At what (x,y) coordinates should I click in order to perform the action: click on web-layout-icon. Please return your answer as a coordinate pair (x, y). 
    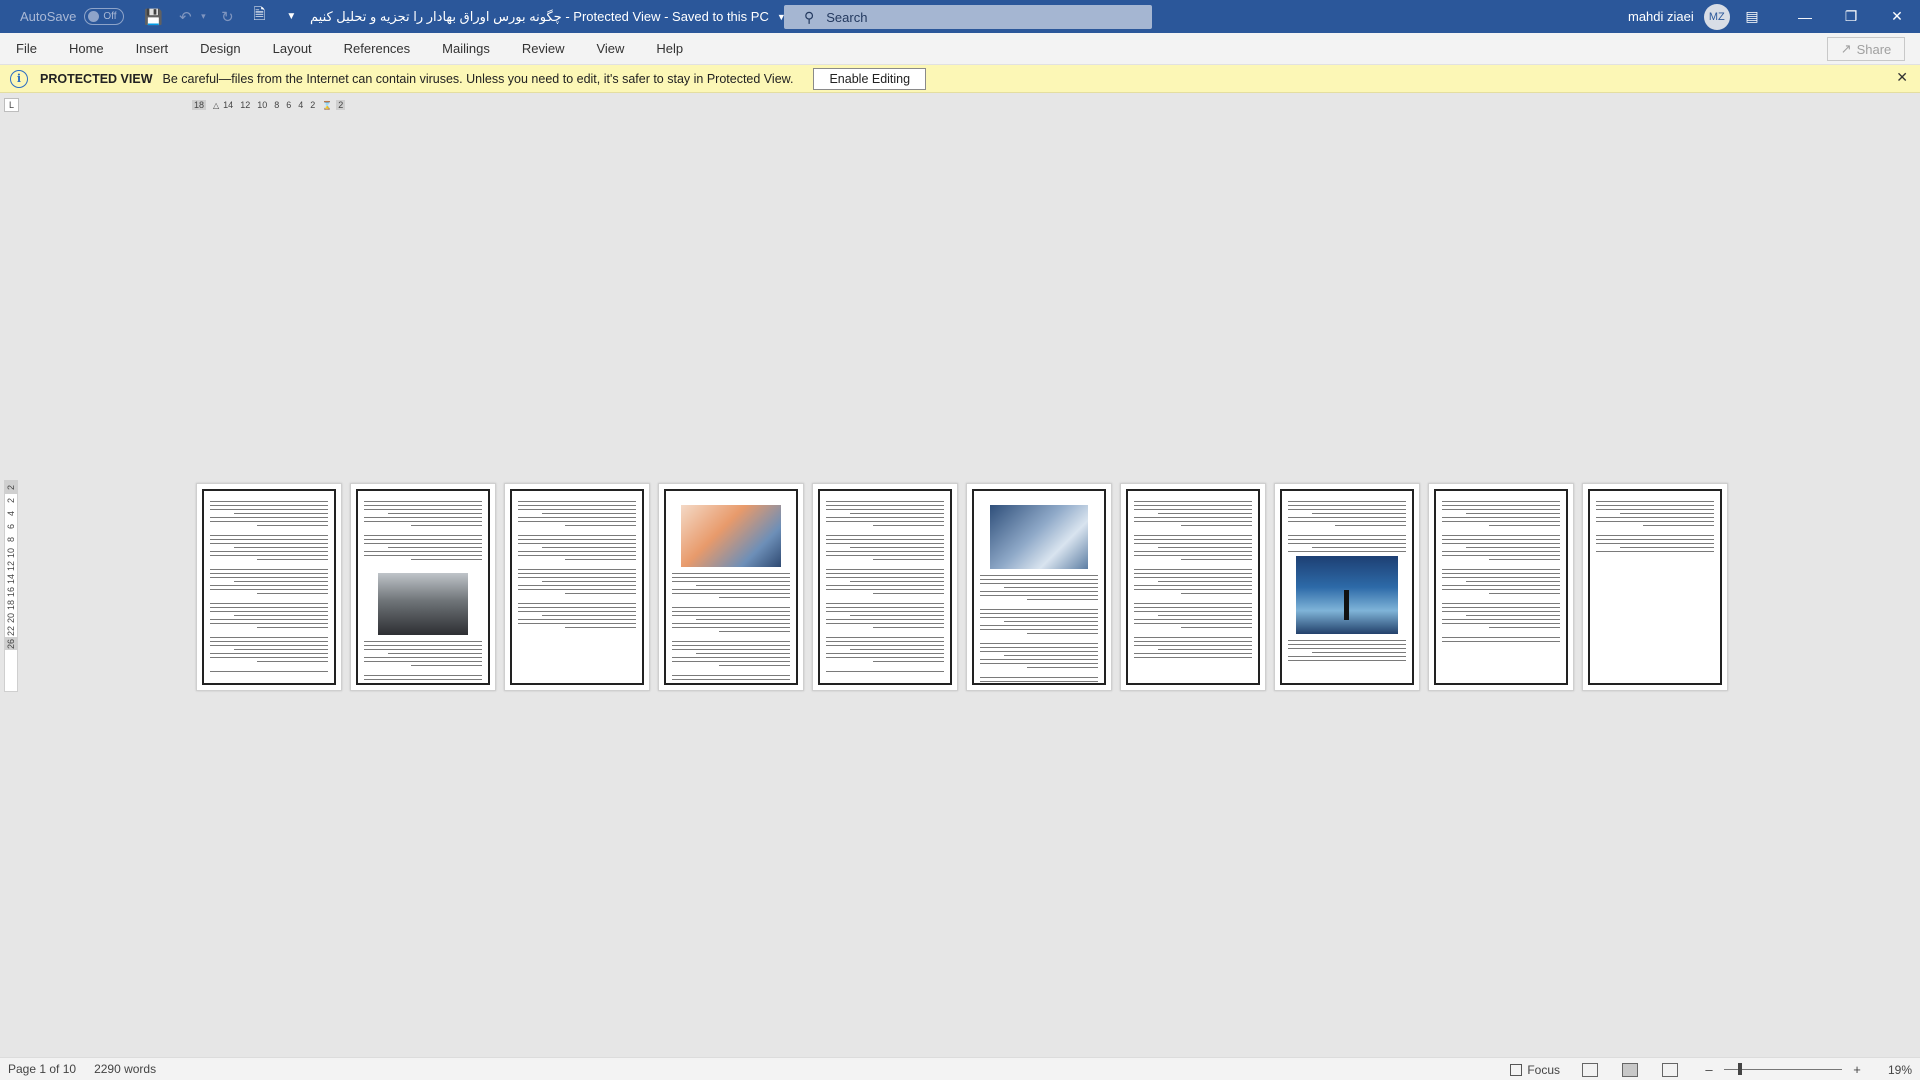
    Looking at the image, I should click on (1670, 1069).